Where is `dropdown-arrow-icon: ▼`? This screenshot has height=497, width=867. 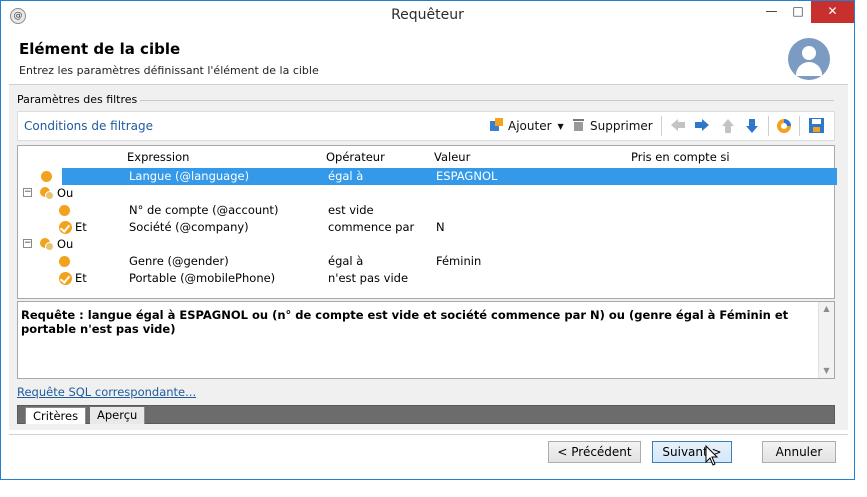 dropdown-arrow-icon: ▼ is located at coordinates (561, 126).